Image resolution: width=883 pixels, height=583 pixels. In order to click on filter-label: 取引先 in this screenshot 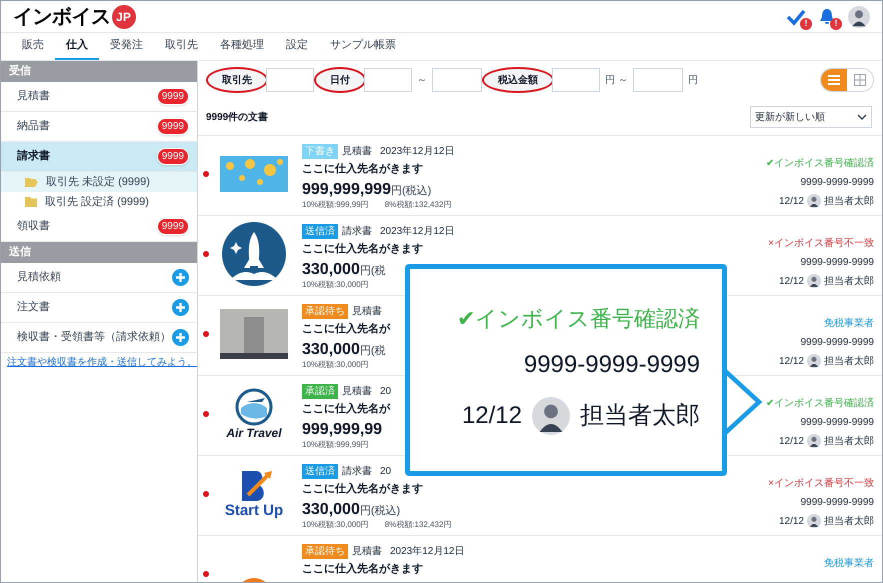, I will do `click(237, 80)`.